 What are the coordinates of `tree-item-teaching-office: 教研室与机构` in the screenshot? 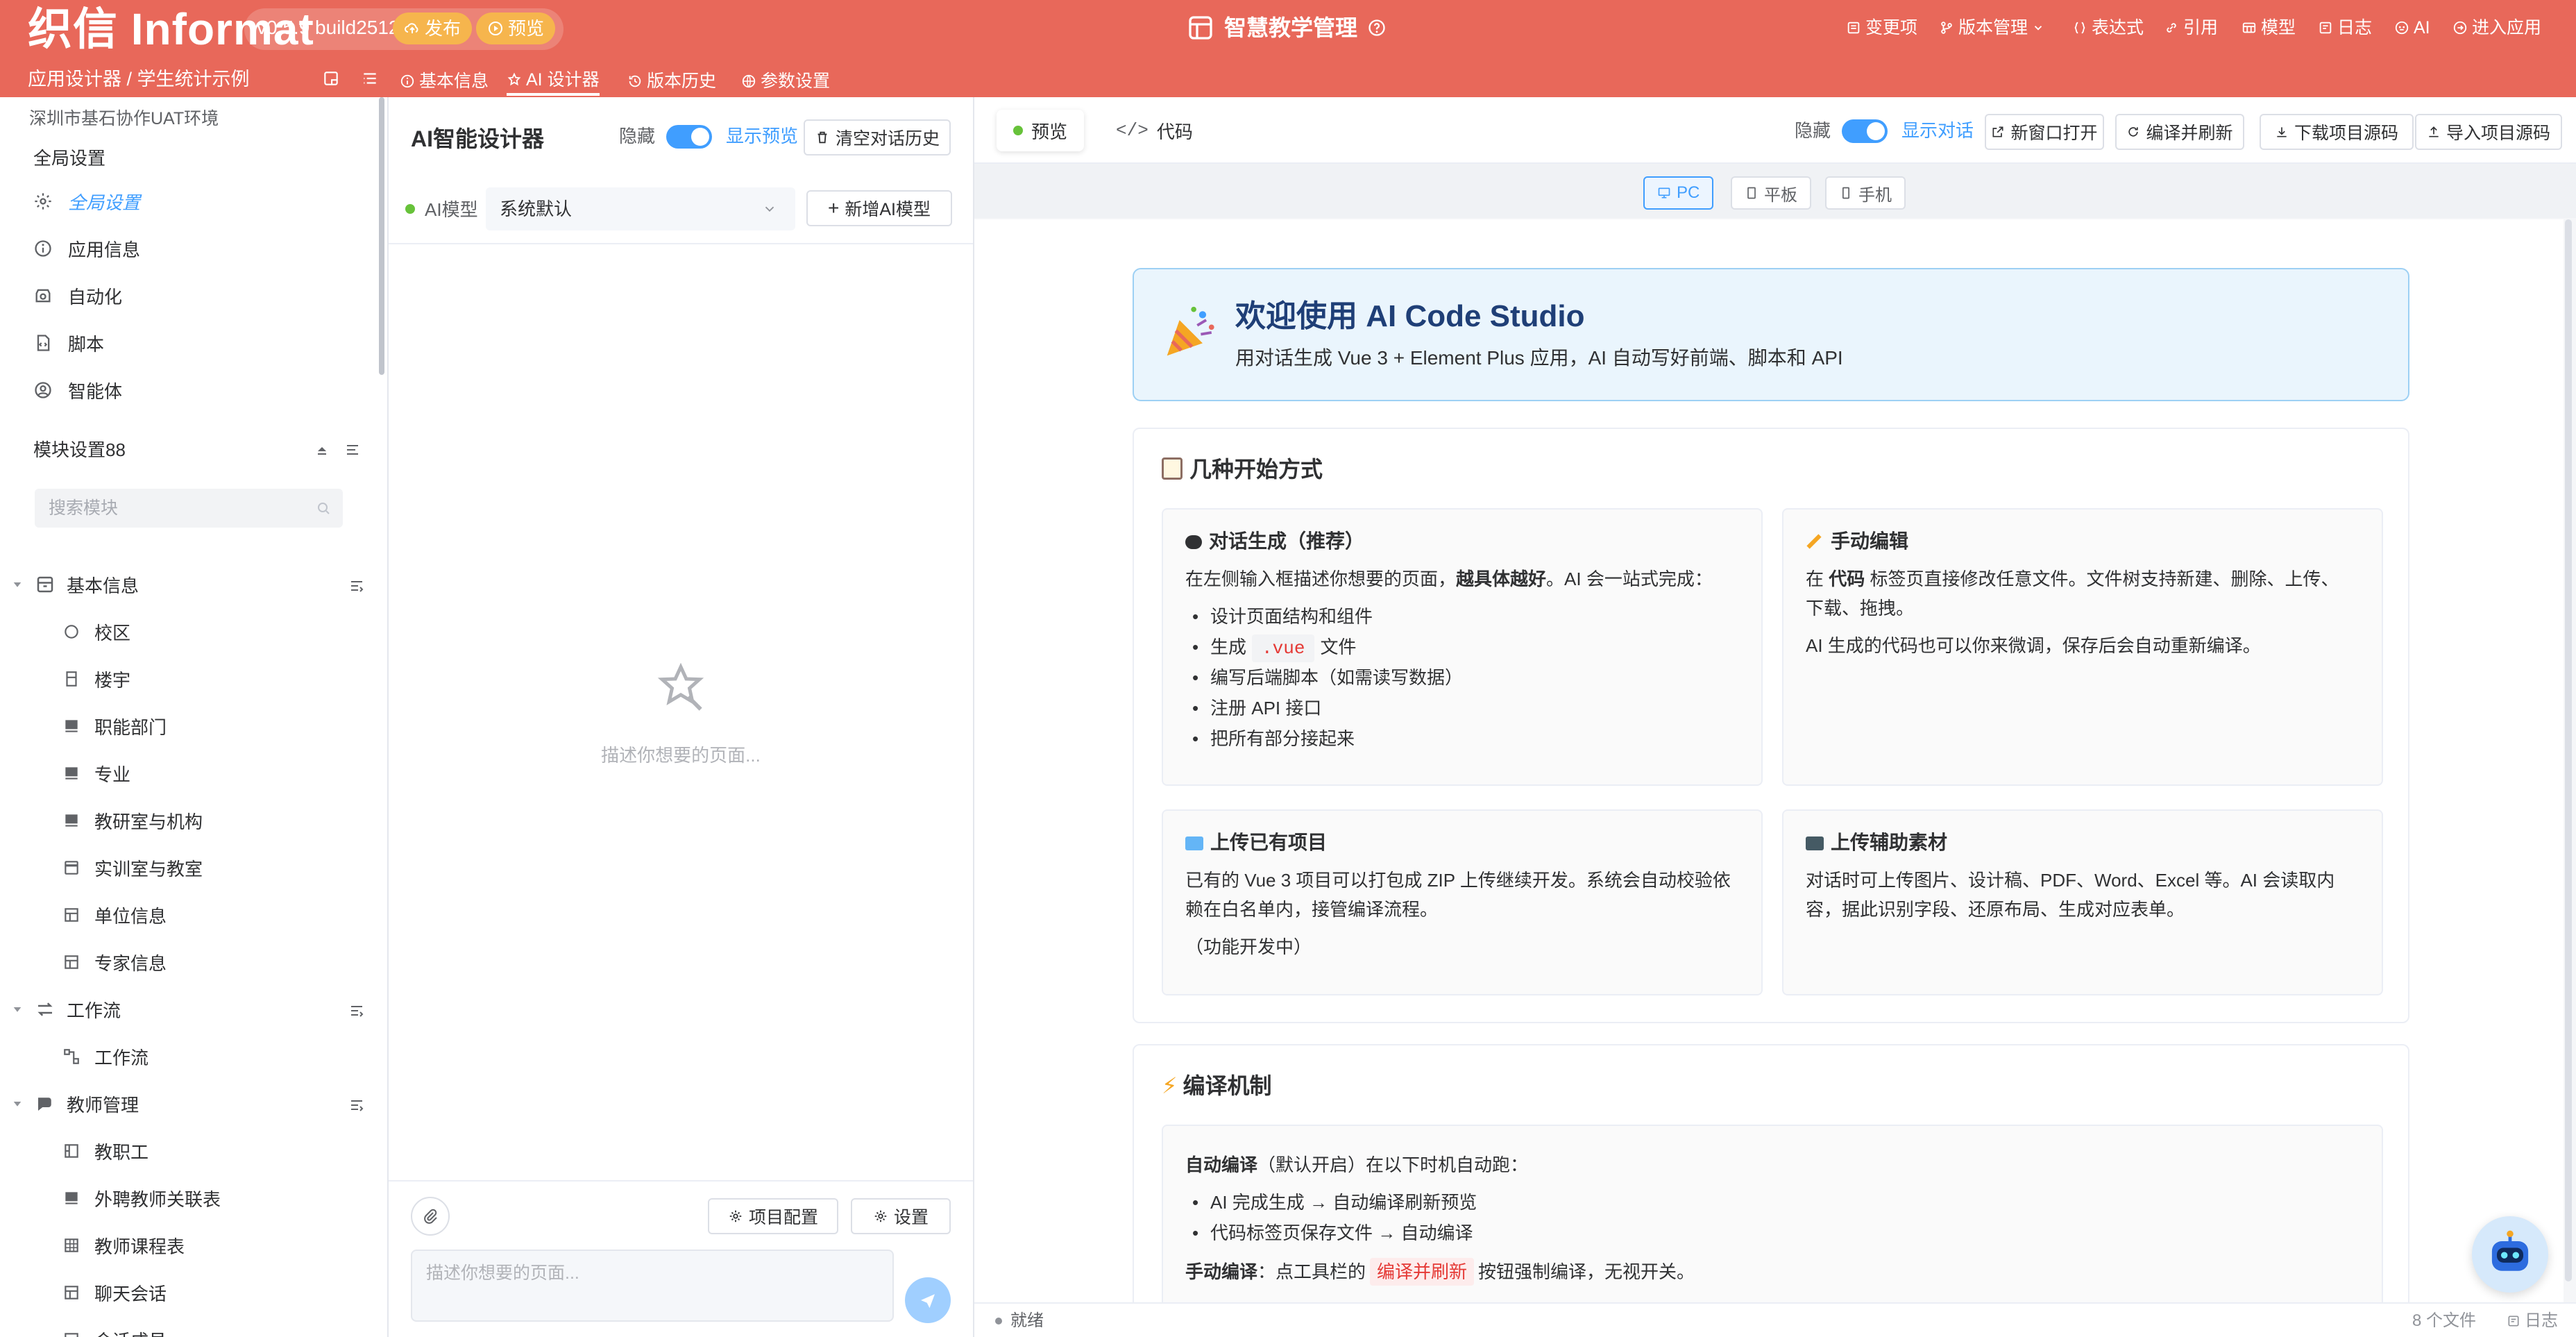 It's located at (132, 820).